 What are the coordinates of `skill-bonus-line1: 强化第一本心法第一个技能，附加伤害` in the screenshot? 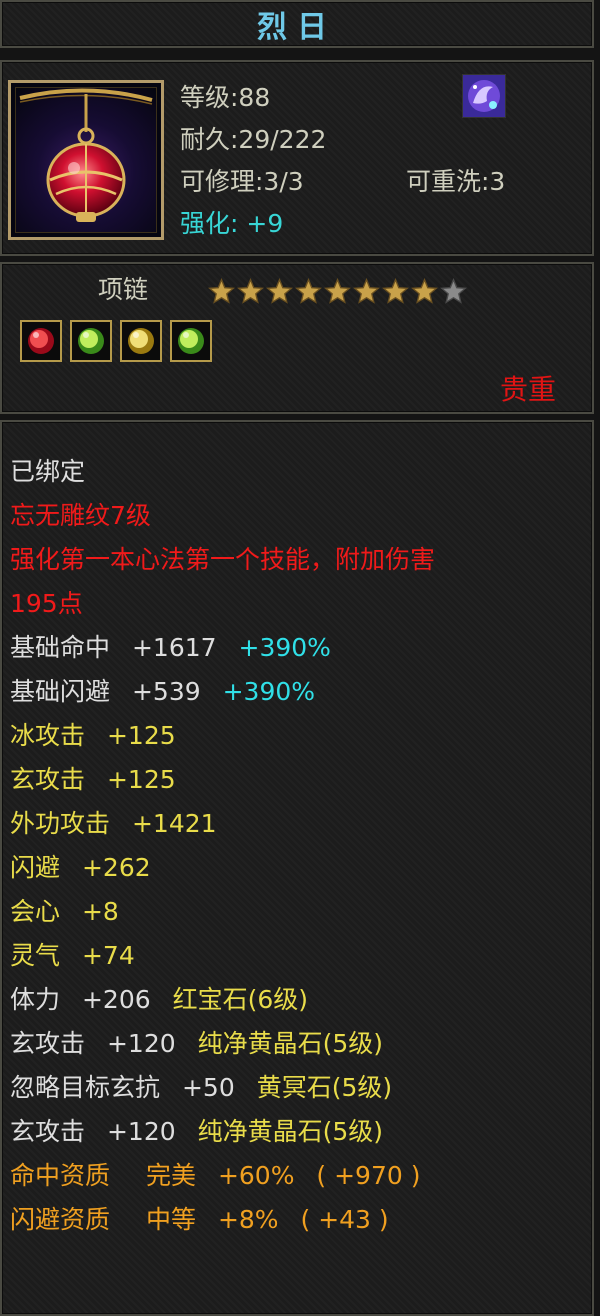 It's located at (223, 559).